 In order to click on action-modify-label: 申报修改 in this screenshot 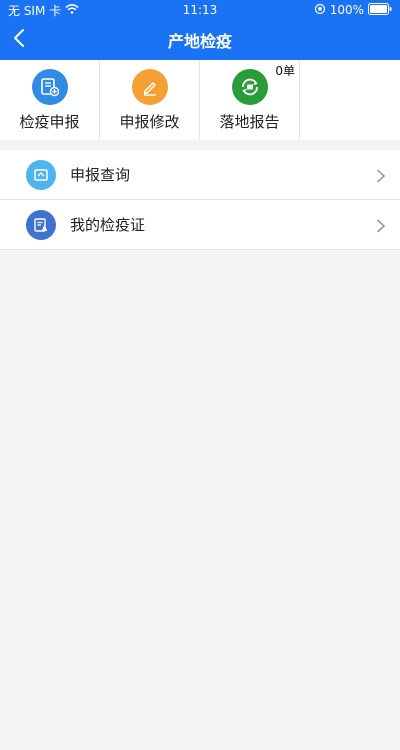, I will do `click(149, 121)`.